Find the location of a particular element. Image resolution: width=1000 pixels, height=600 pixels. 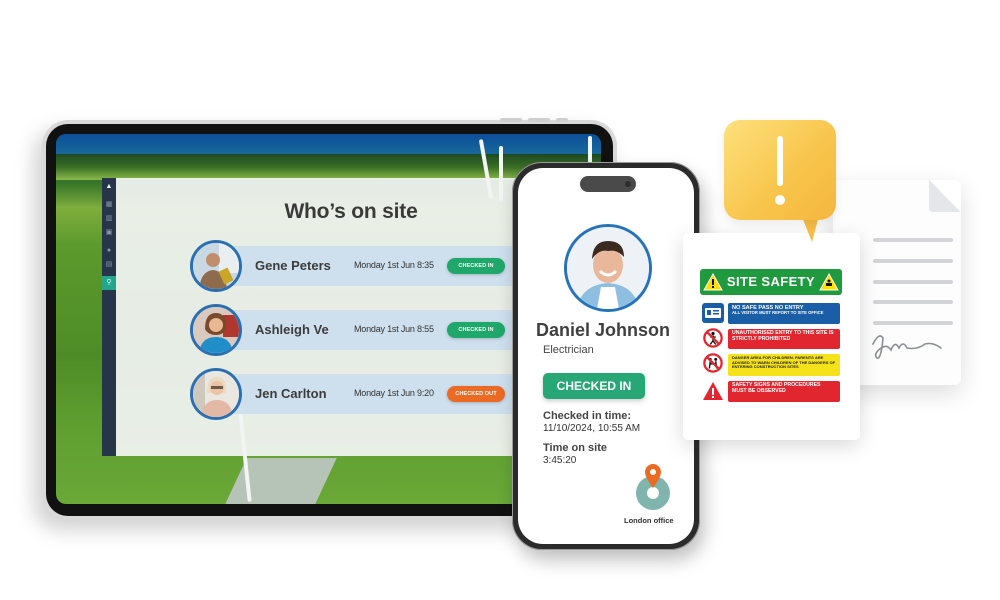

warning-icon is located at coordinates (713, 282).